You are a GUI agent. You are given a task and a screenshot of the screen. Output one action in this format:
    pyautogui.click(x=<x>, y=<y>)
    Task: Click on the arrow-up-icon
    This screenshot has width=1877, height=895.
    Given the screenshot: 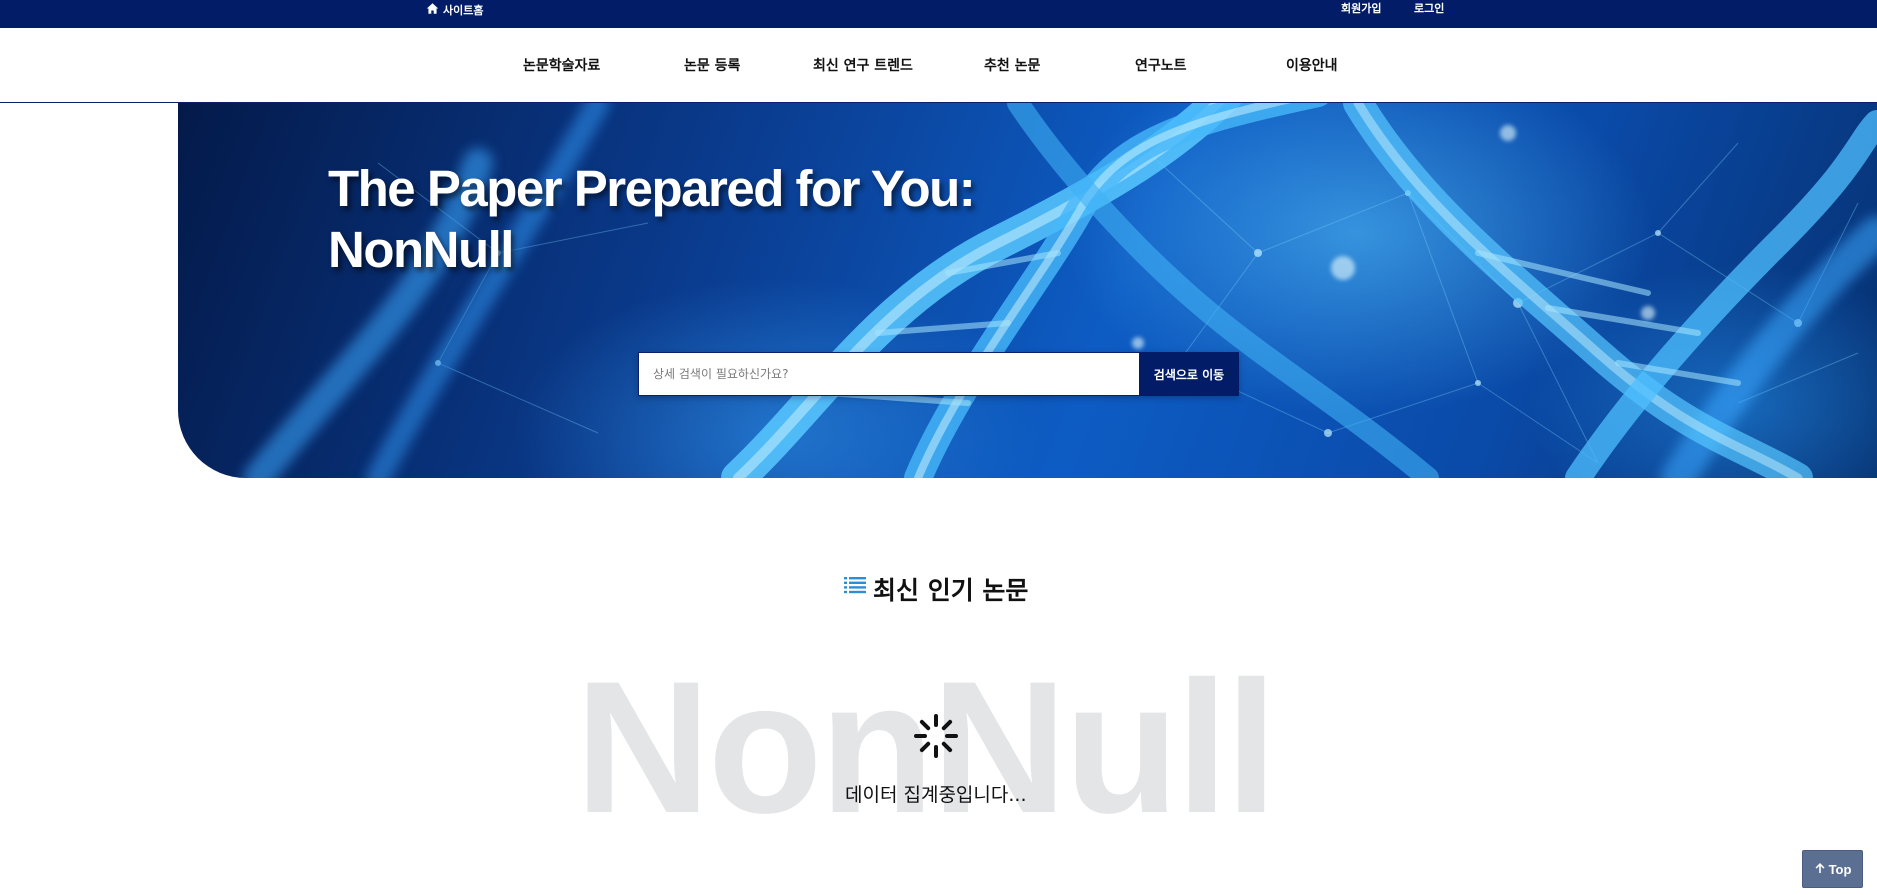 What is the action you would take?
    pyautogui.click(x=1820, y=869)
    